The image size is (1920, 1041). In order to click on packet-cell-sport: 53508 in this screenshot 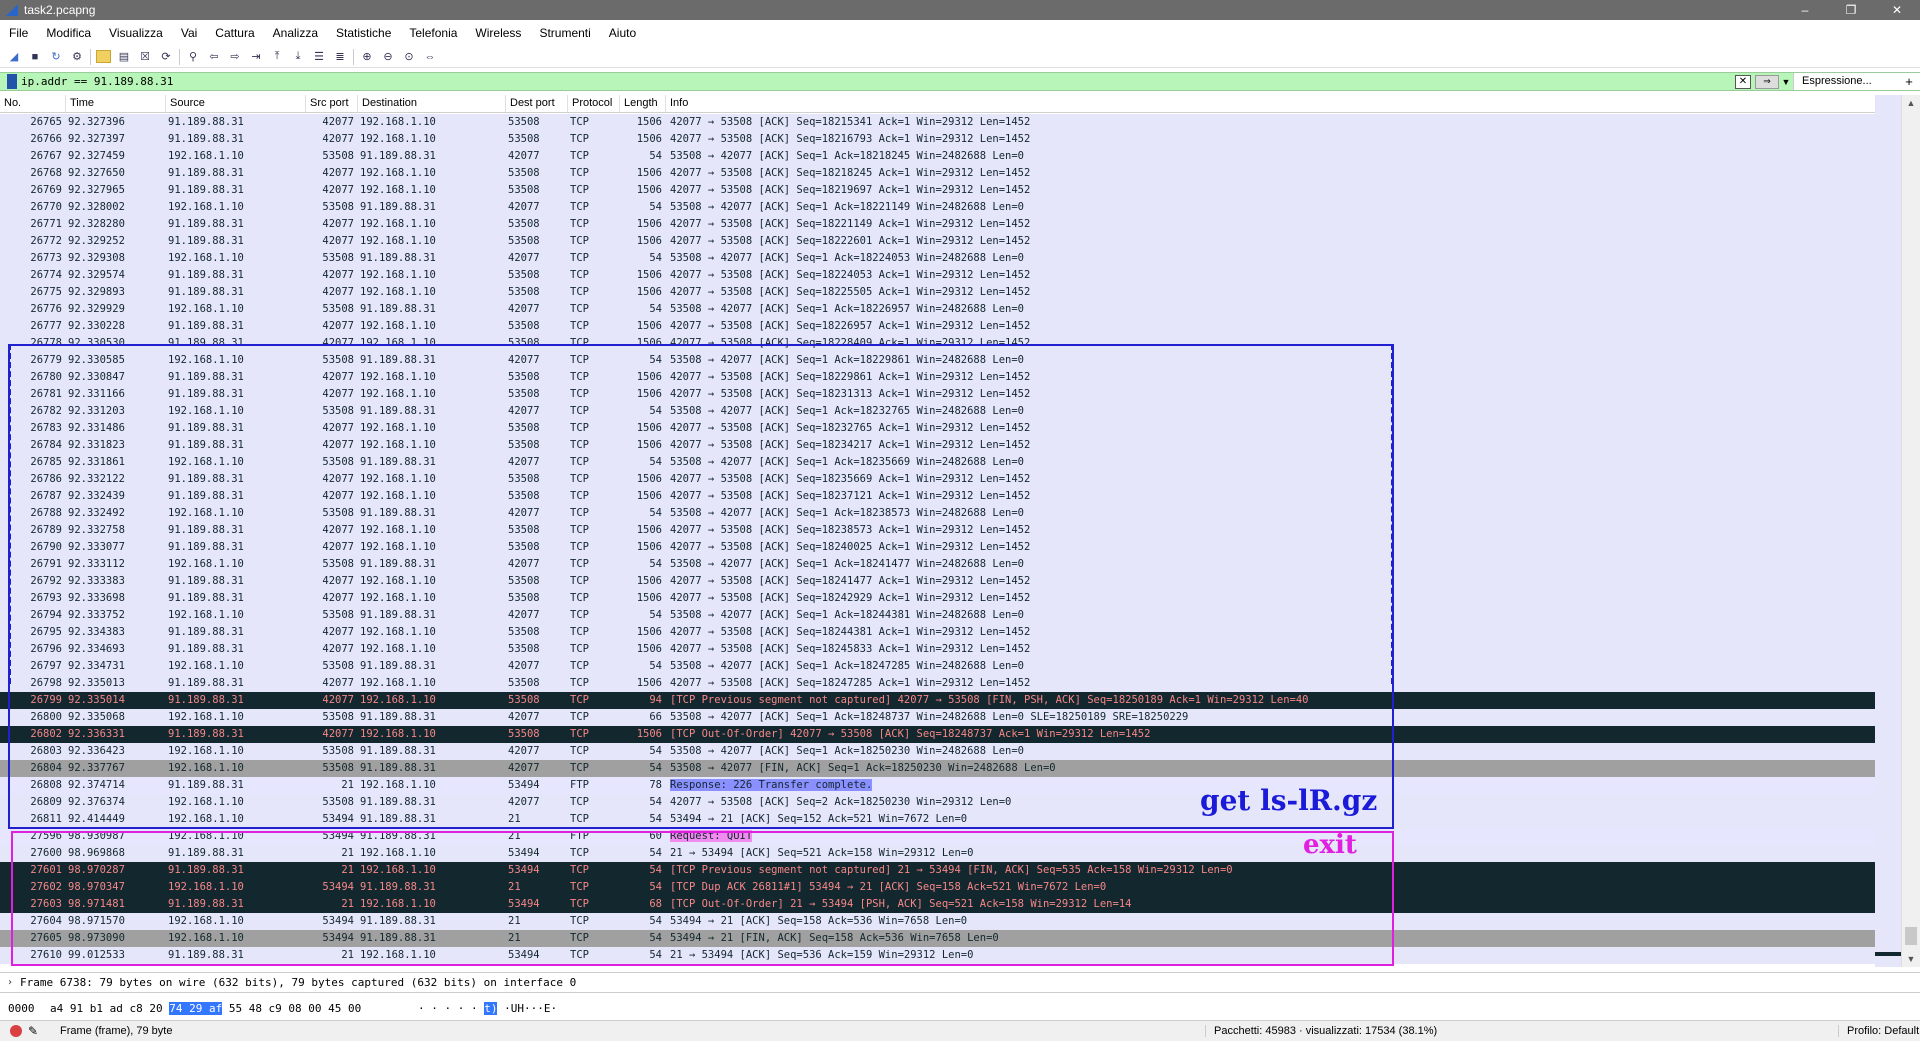, I will do `click(338, 156)`.